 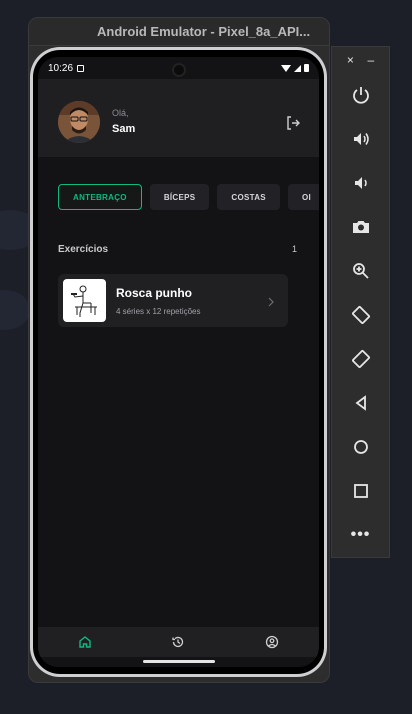 What do you see at coordinates (293, 123) in the screenshot?
I see `logout-icon` at bounding box center [293, 123].